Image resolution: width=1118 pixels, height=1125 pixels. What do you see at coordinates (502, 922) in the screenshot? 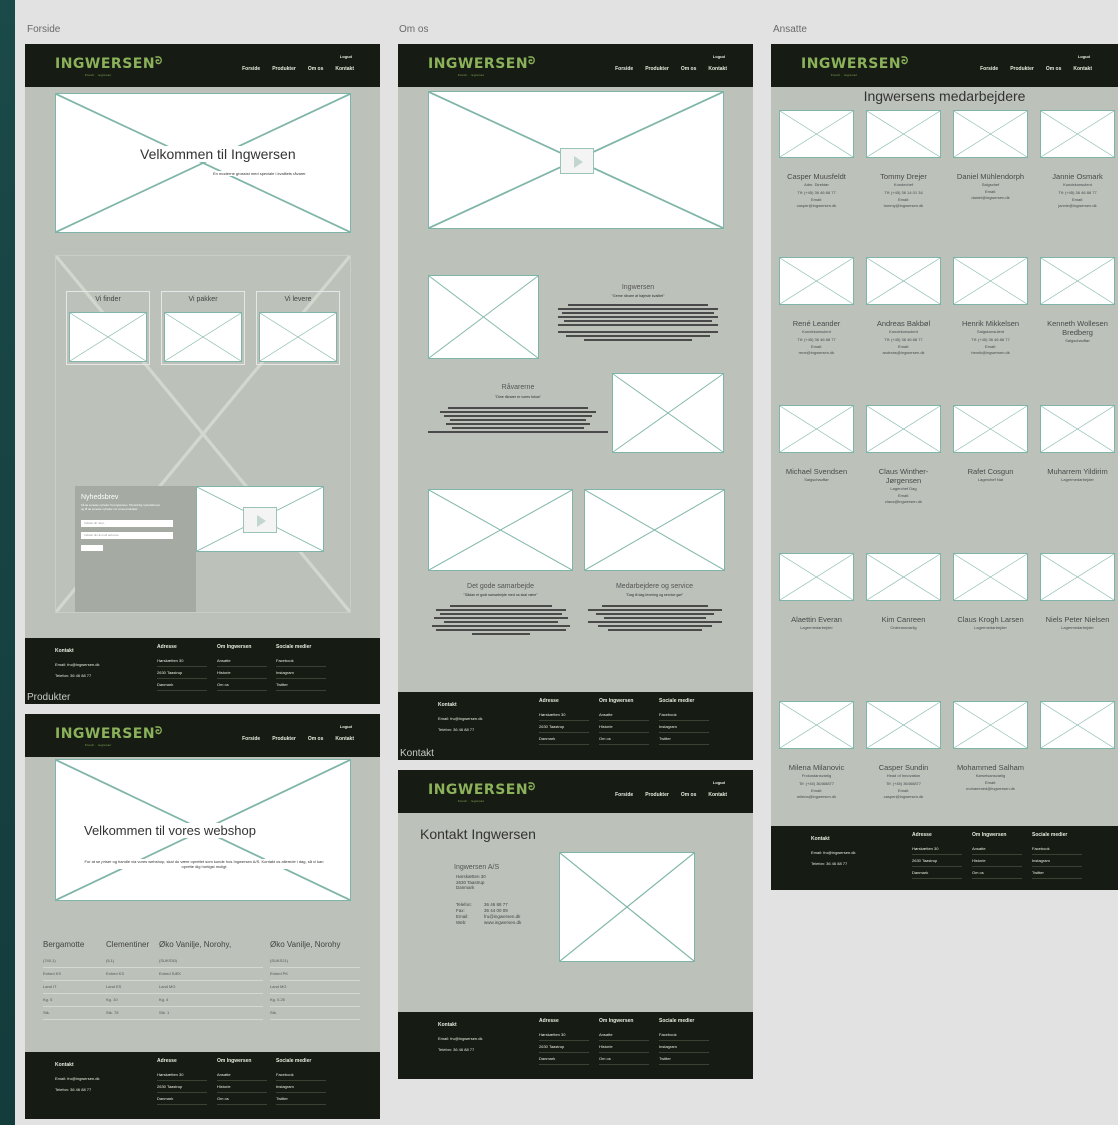
I see `web-value: www.ingwersen.dk` at bounding box center [502, 922].